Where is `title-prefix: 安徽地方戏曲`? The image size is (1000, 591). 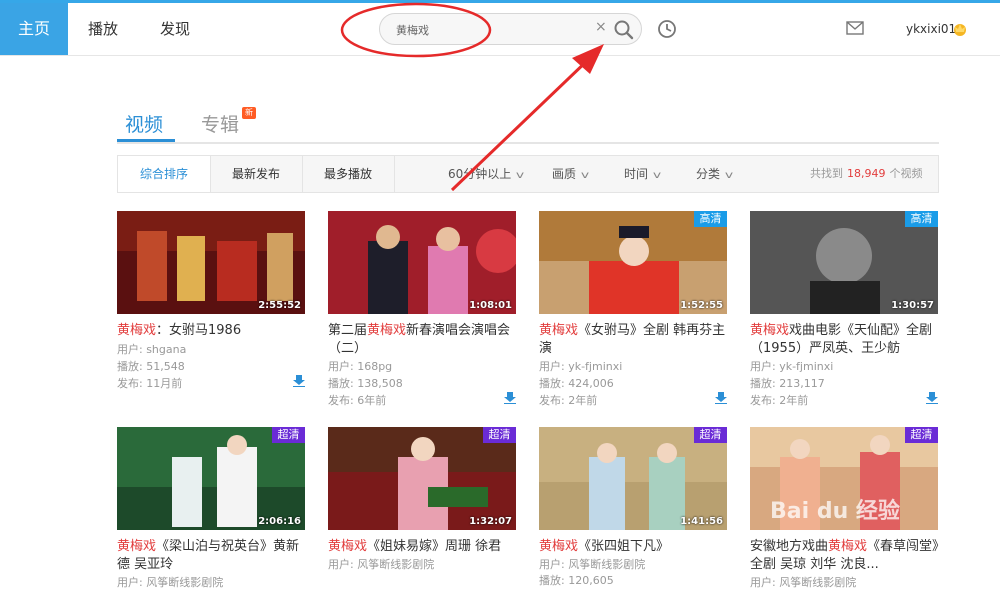 title-prefix: 安徽地方戏曲 is located at coordinates (789, 546).